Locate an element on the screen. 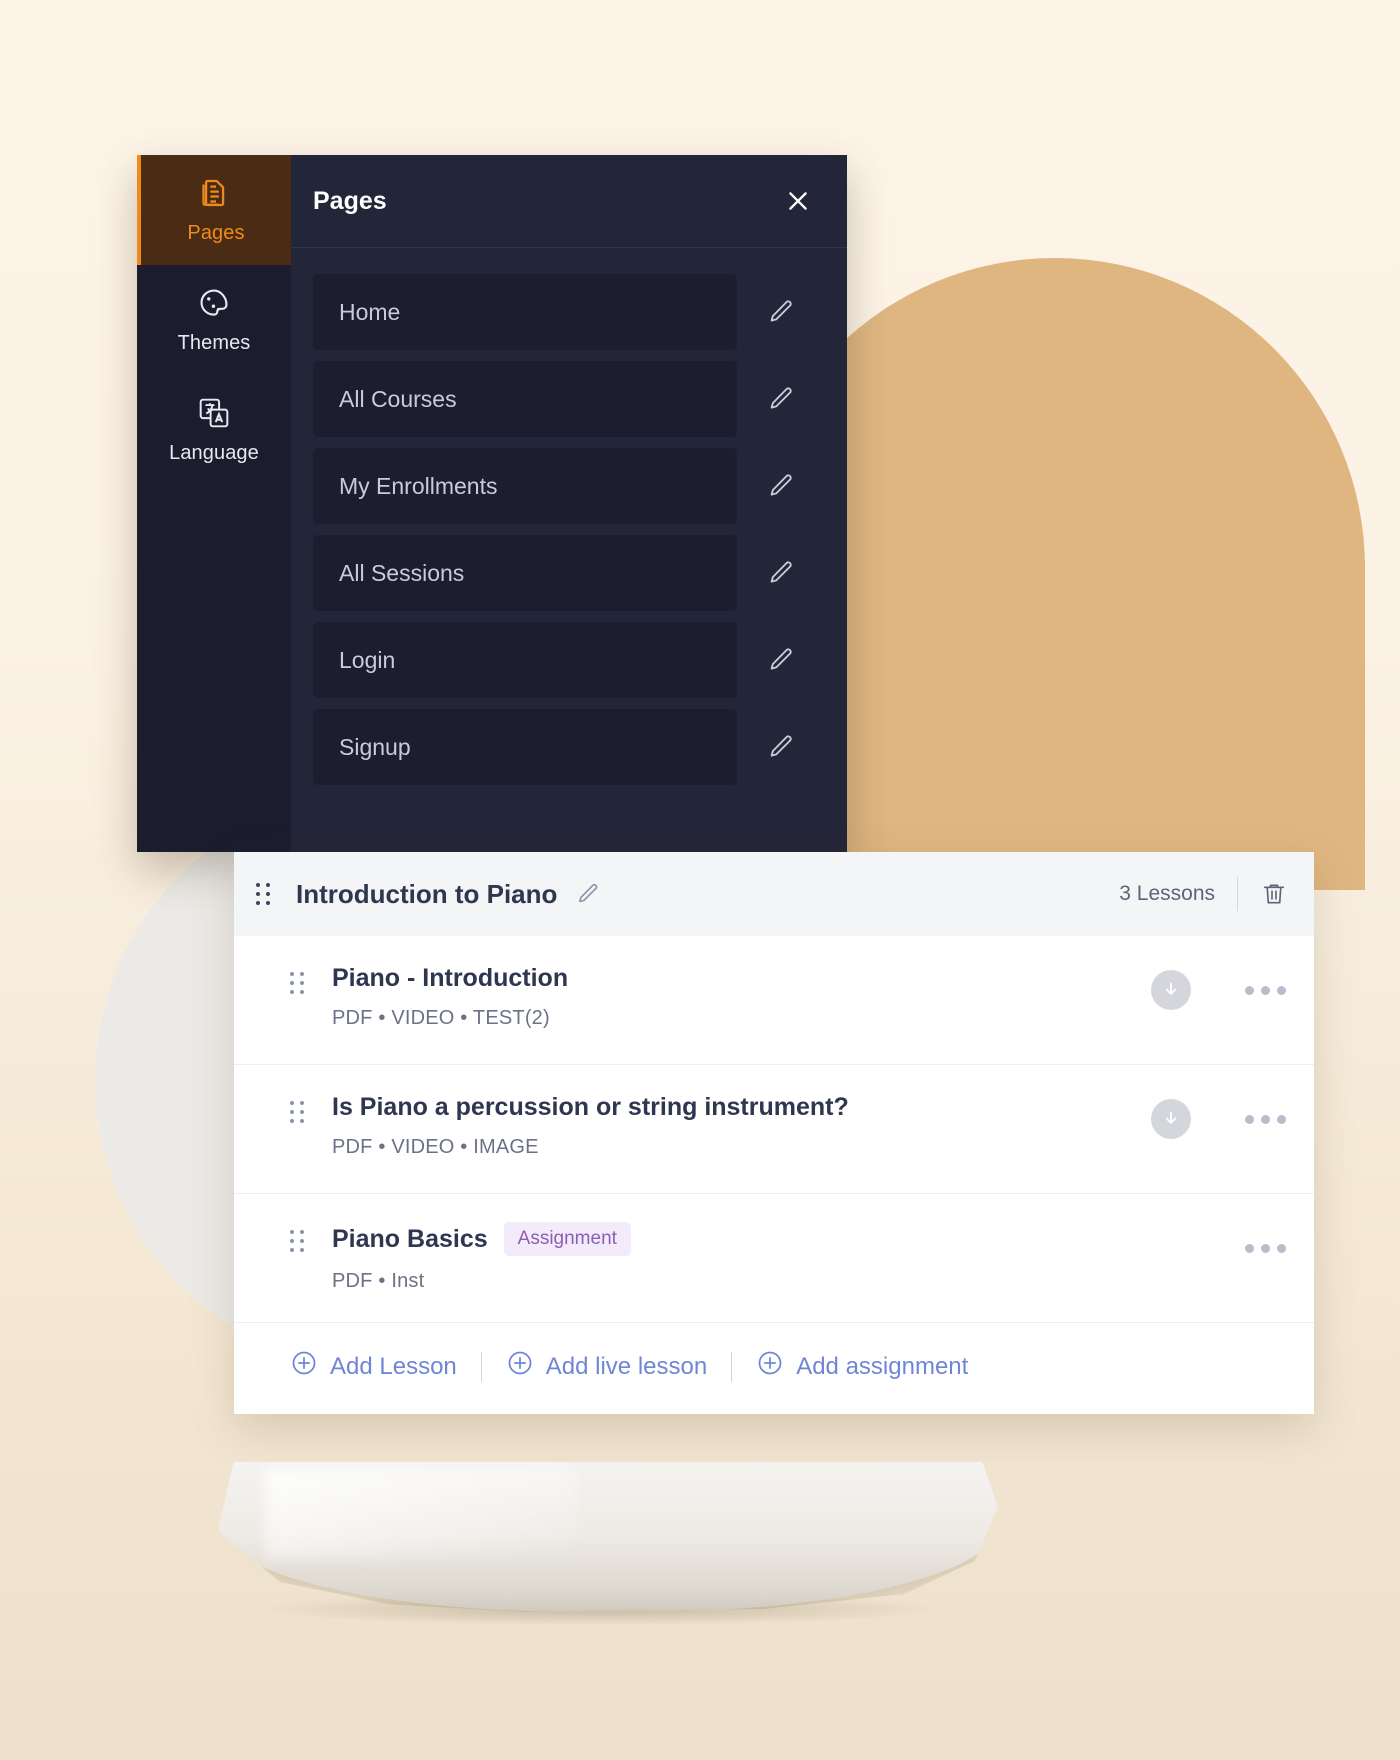 The image size is (1400, 1760). lesson-count-label: 3 Lessons is located at coordinates (1167, 893).